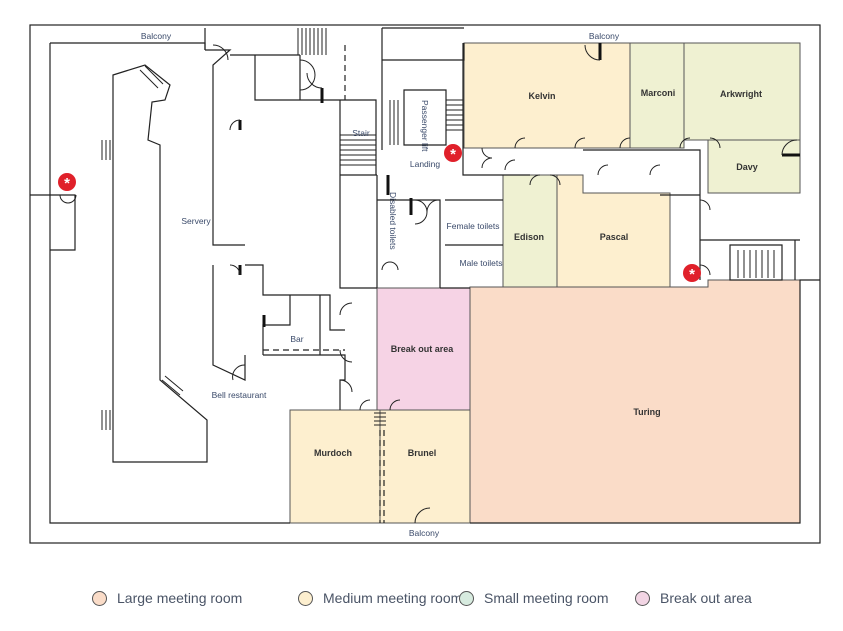  What do you see at coordinates (361, 133) in the screenshot?
I see `label-stair: Stair` at bounding box center [361, 133].